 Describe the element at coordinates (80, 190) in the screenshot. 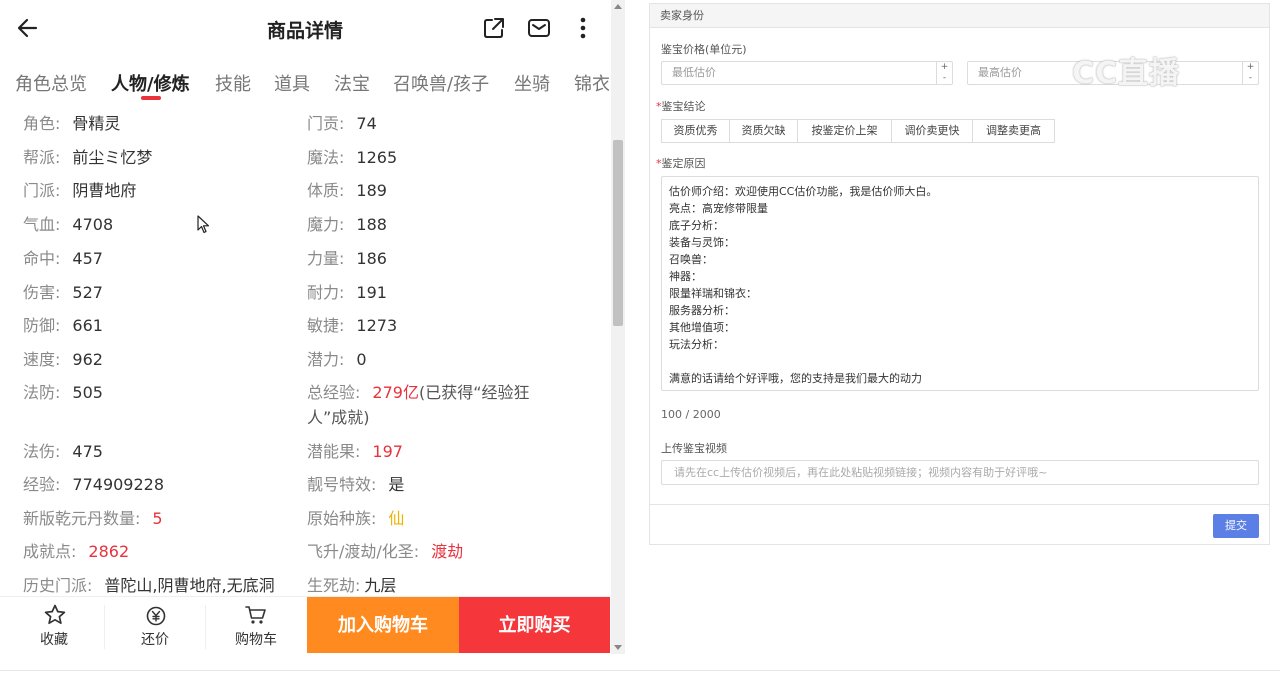

I see `attr-school: 门派: 阴曹地府` at that location.